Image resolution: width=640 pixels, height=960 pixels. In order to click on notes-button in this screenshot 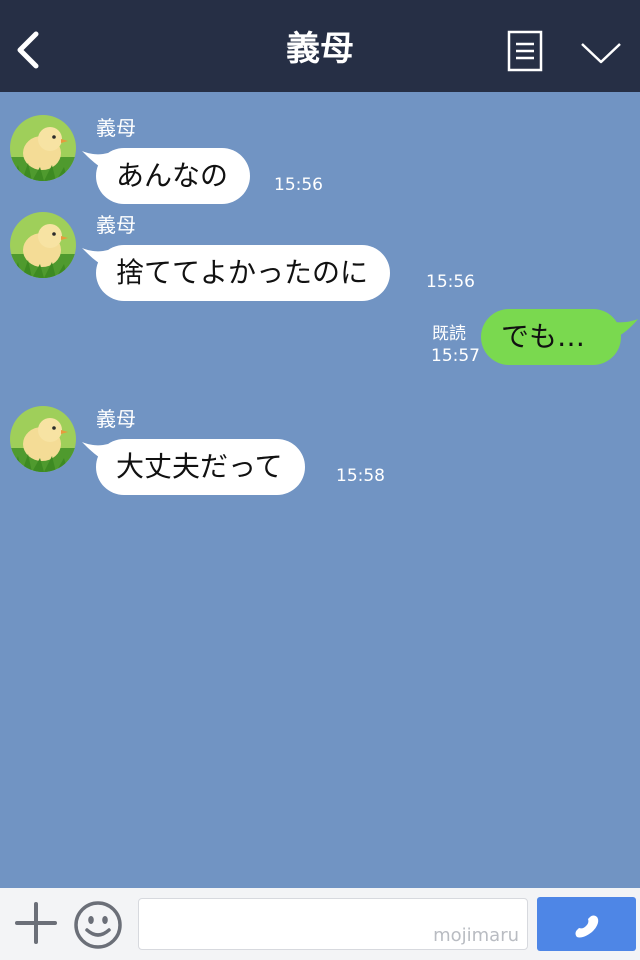, I will do `click(525, 51)`.